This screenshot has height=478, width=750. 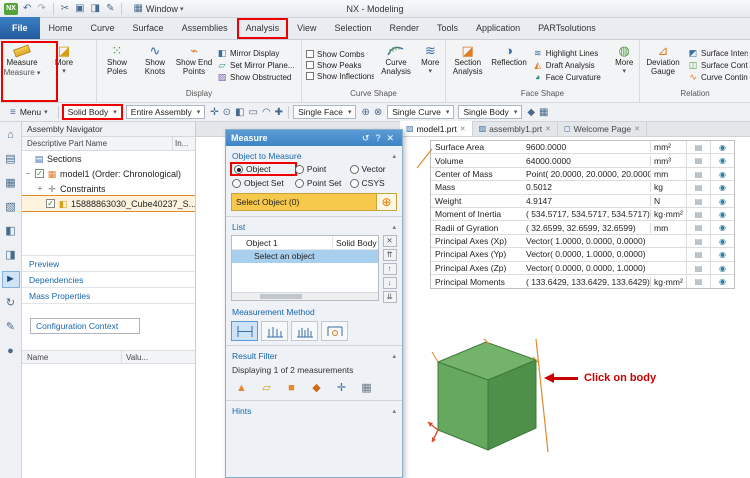 What do you see at coordinates (405, 28) in the screenshot?
I see `ribbon-tab: Render` at bounding box center [405, 28].